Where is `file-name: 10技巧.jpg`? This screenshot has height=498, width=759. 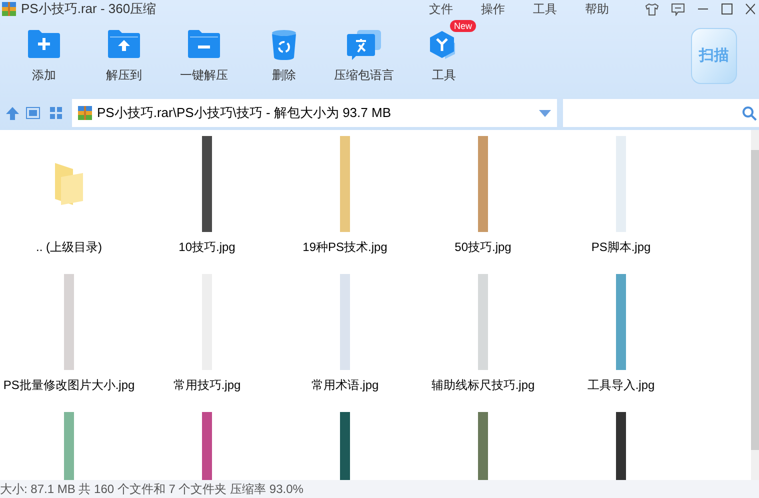 file-name: 10技巧.jpg is located at coordinates (207, 247).